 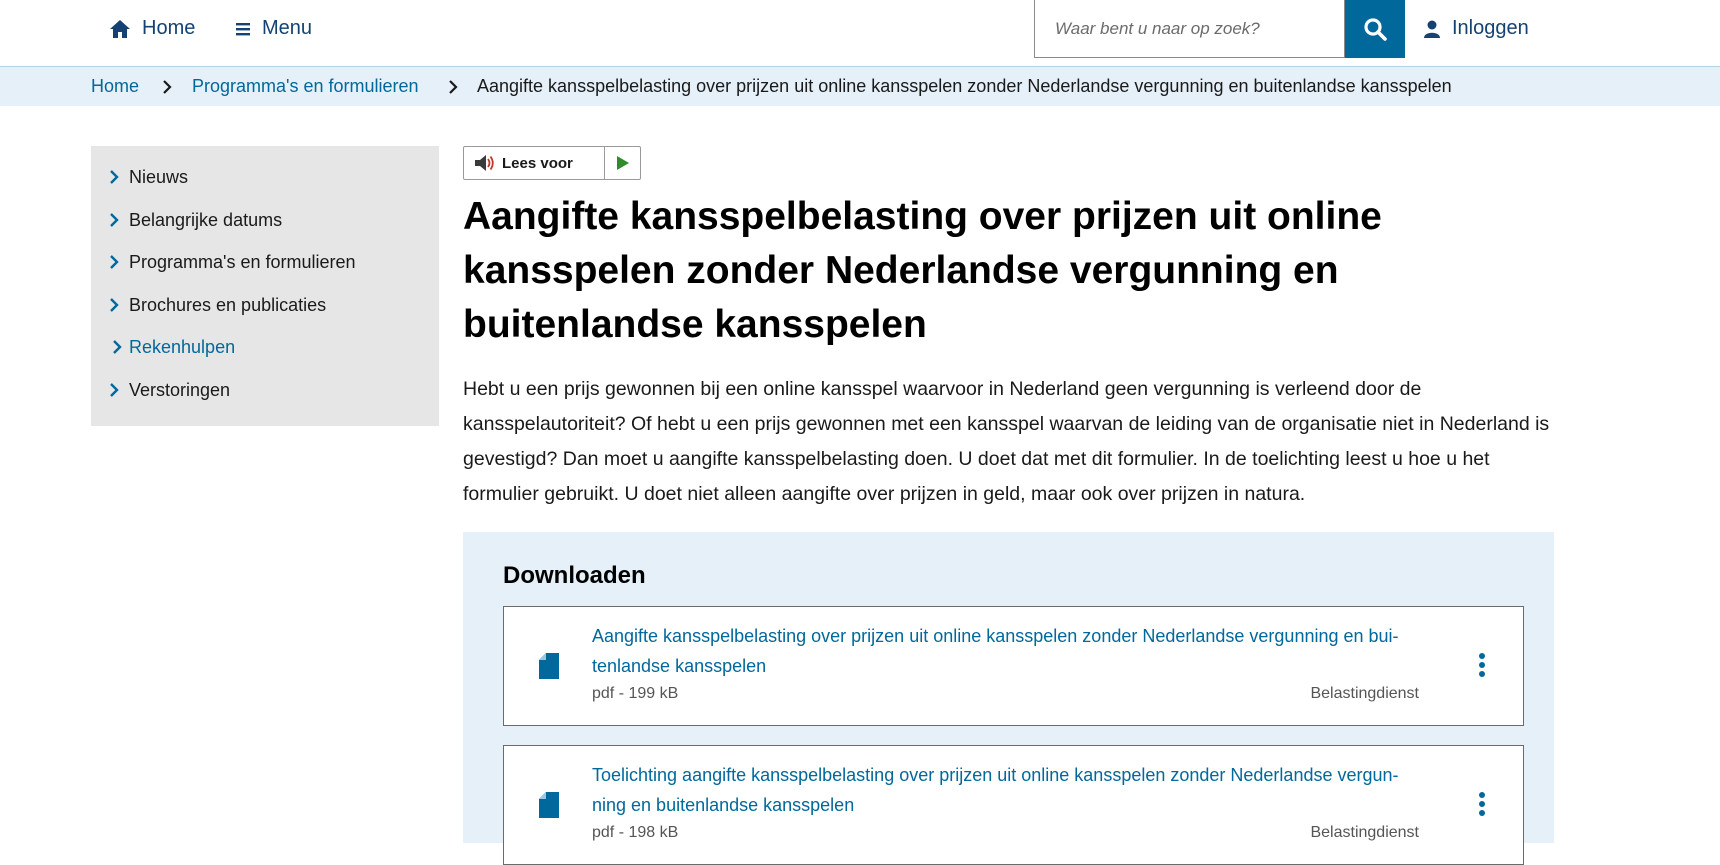 I want to click on home-link-label: Home, so click(x=169, y=28).